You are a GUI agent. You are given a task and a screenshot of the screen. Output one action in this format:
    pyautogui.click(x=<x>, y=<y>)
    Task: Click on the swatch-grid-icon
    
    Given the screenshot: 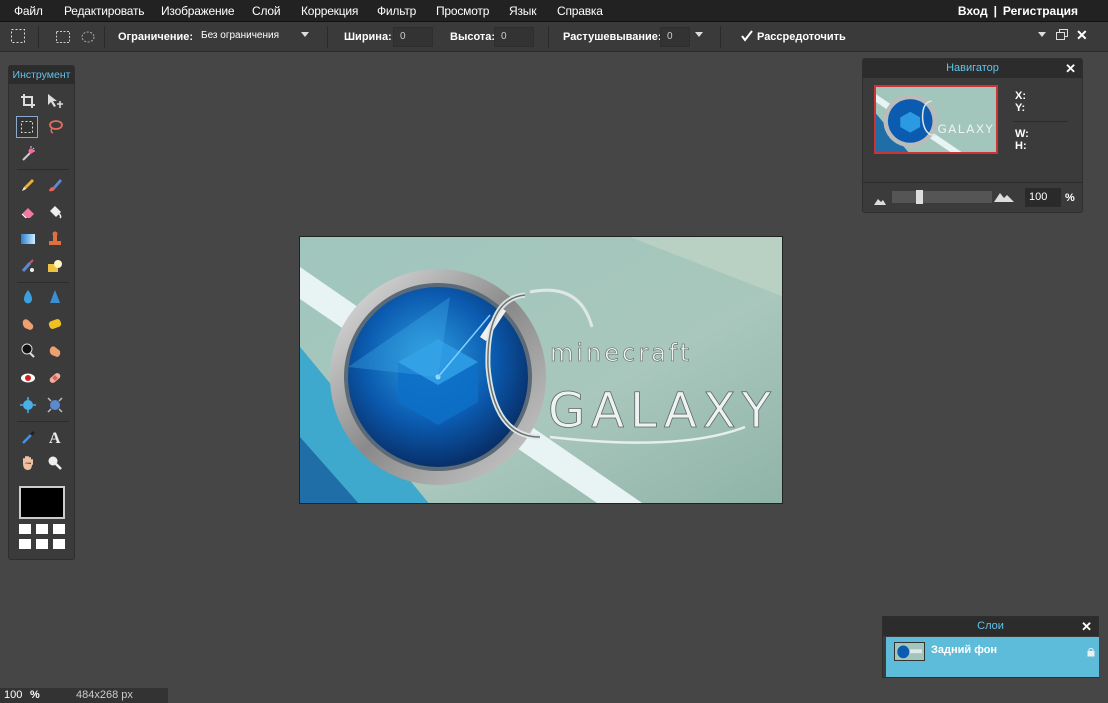 What is the action you would take?
    pyautogui.click(x=42, y=537)
    